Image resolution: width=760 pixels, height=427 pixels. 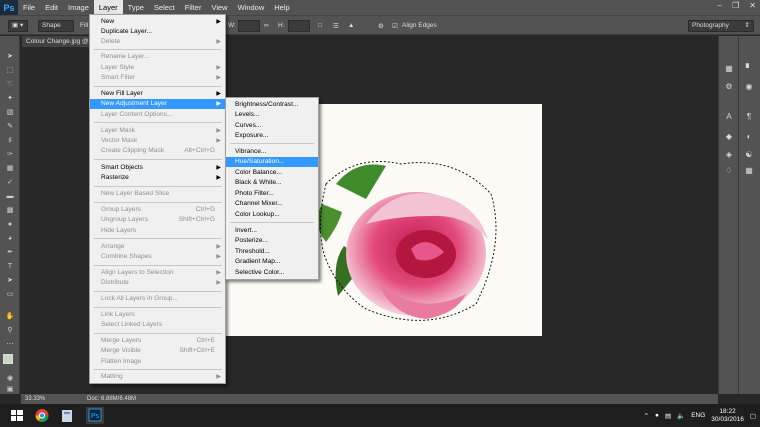 I want to click on document-tab: Colour Change.jpg @, so click(x=57, y=41).